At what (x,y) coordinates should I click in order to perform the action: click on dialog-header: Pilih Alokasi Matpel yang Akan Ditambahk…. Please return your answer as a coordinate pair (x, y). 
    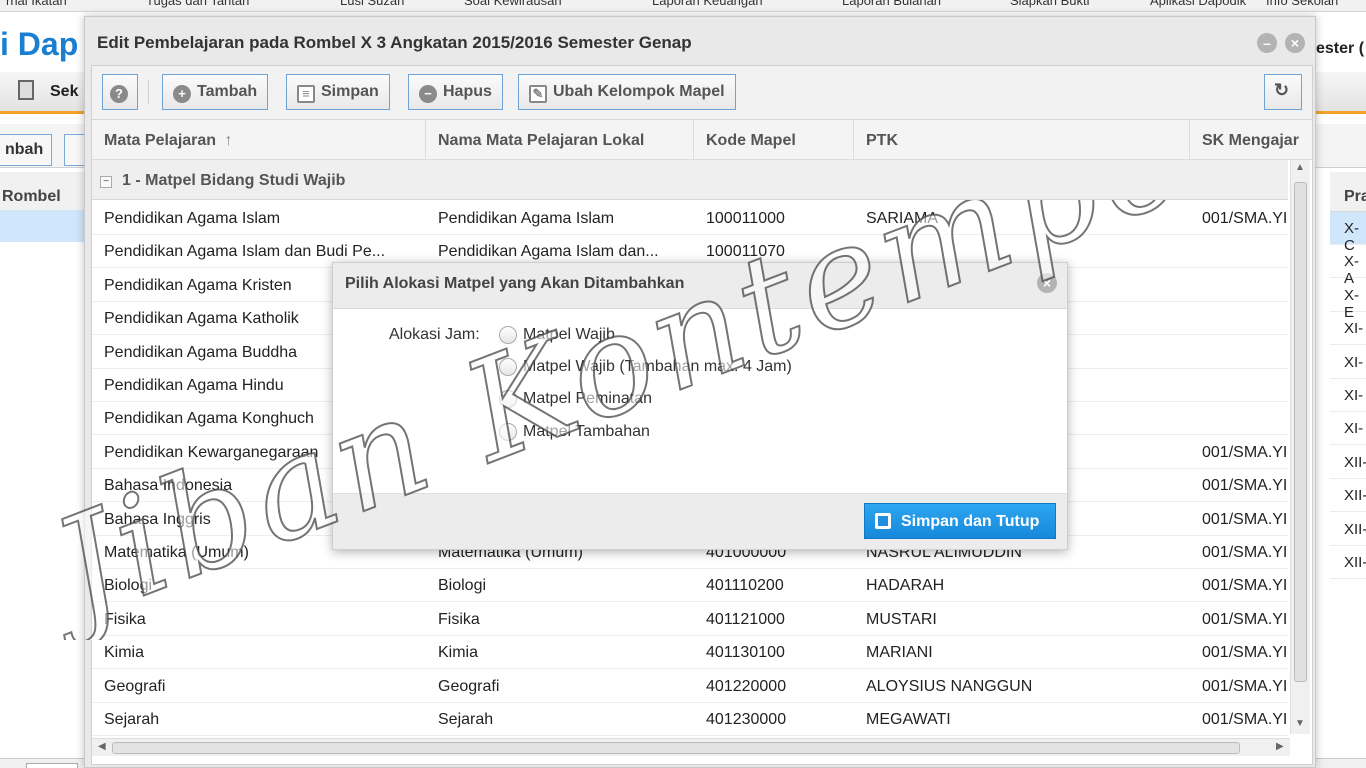
    Looking at the image, I should click on (700, 286).